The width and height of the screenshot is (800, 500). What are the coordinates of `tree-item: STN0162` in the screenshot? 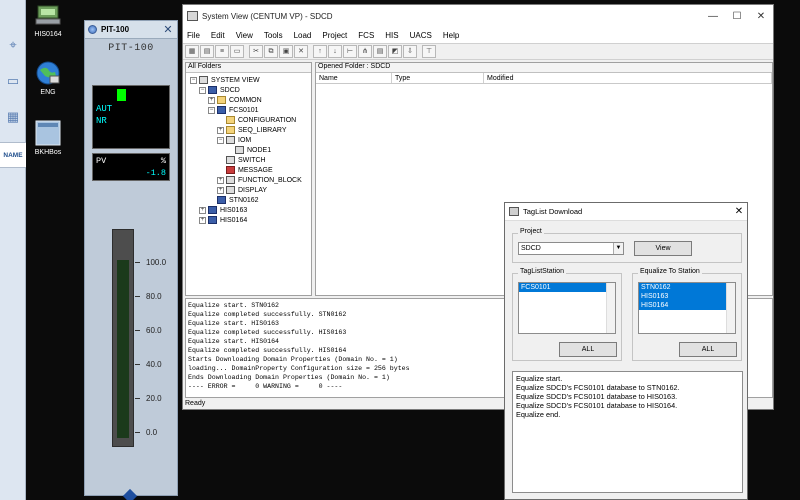 It's located at (233, 200).